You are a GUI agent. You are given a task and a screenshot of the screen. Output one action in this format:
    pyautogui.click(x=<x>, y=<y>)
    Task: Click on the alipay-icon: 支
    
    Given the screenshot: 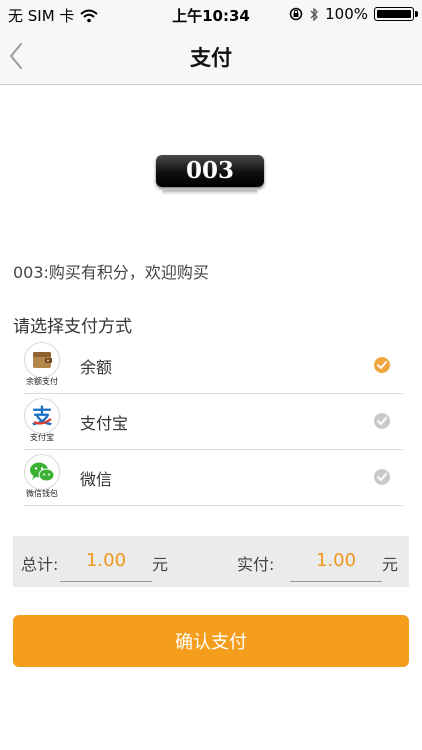 What is the action you would take?
    pyautogui.click(x=42, y=416)
    